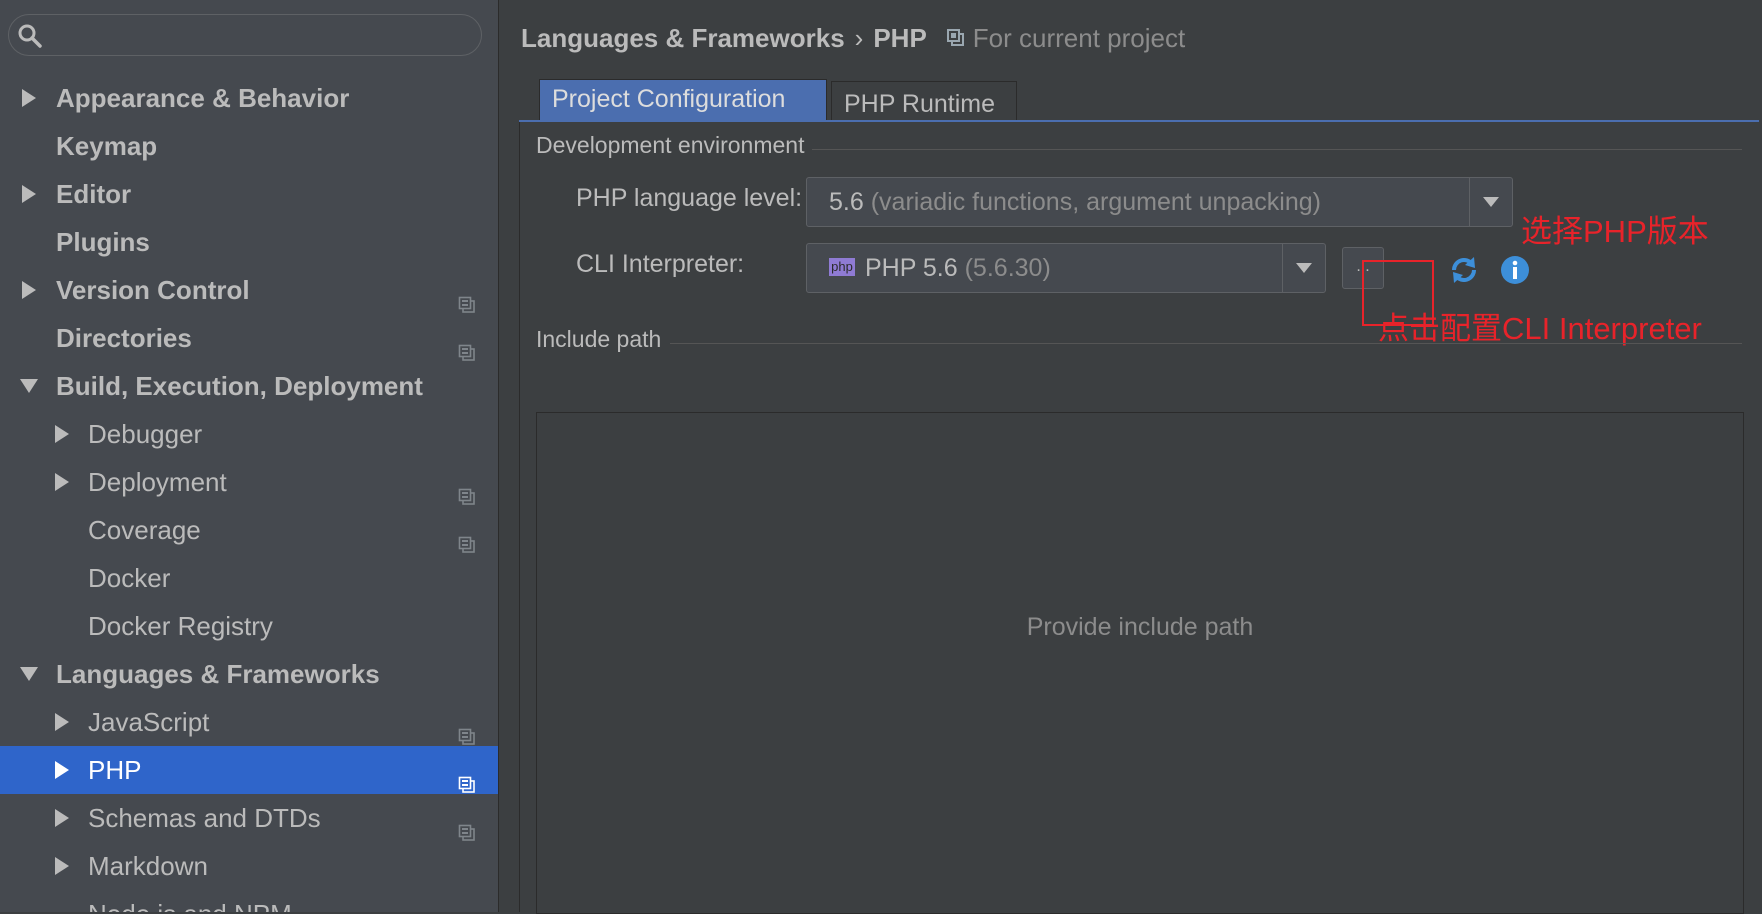  What do you see at coordinates (249, 338) in the screenshot?
I see `sidebar-item-directories: Directories` at bounding box center [249, 338].